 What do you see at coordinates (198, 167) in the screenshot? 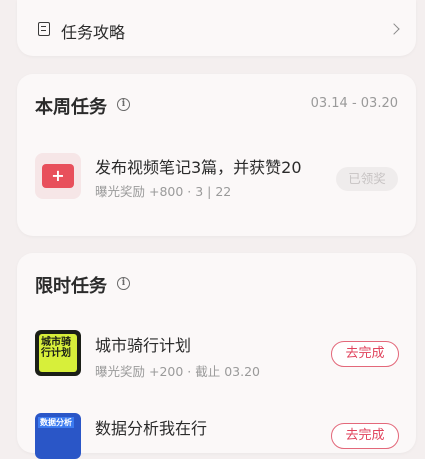
I see `weekly-task-title: 发布视频笔记3篇，并获赞20` at bounding box center [198, 167].